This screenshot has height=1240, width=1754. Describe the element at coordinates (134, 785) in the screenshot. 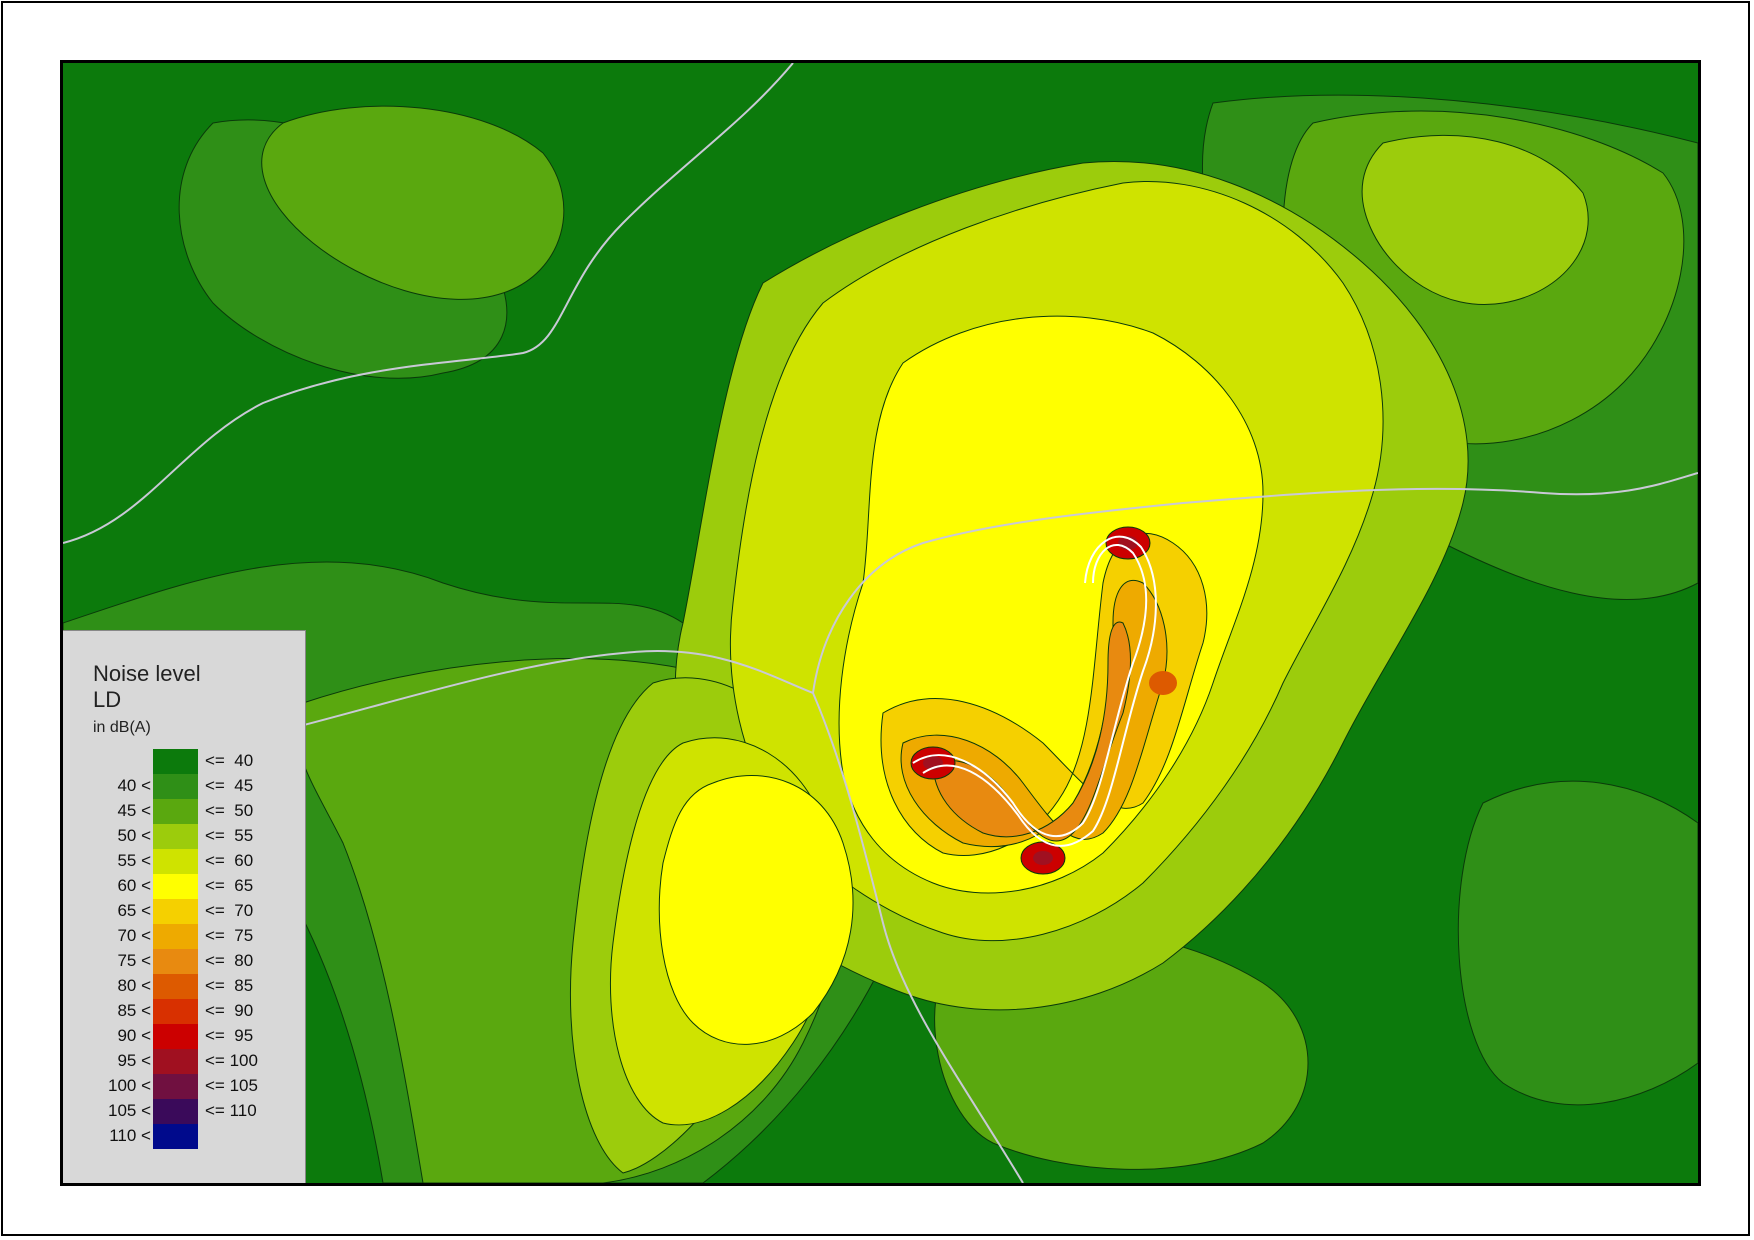

I see `legend-lower-bound: 40 <` at that location.